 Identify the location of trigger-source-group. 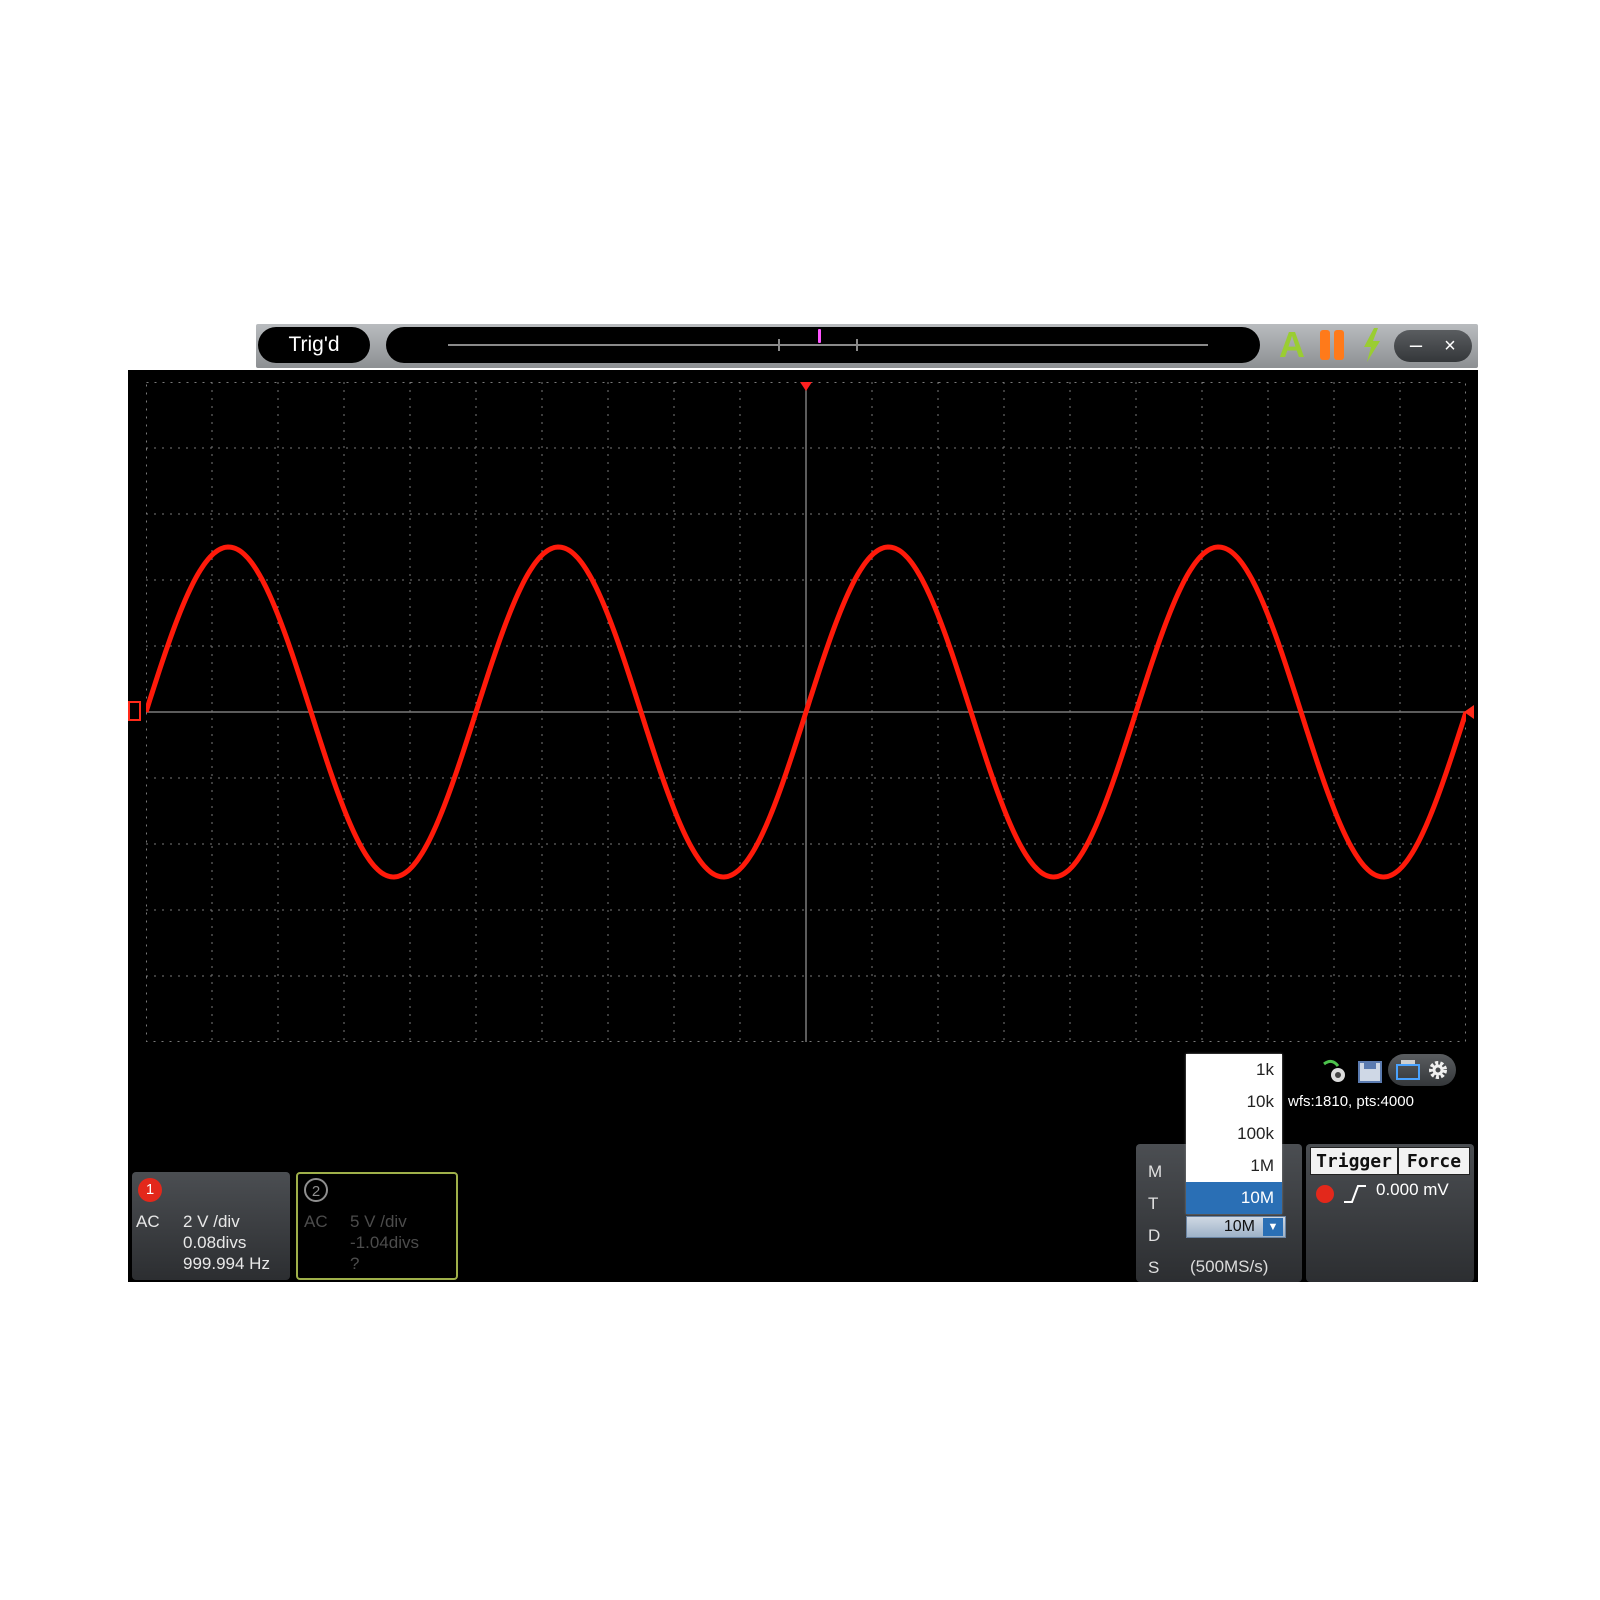
(1341, 1194).